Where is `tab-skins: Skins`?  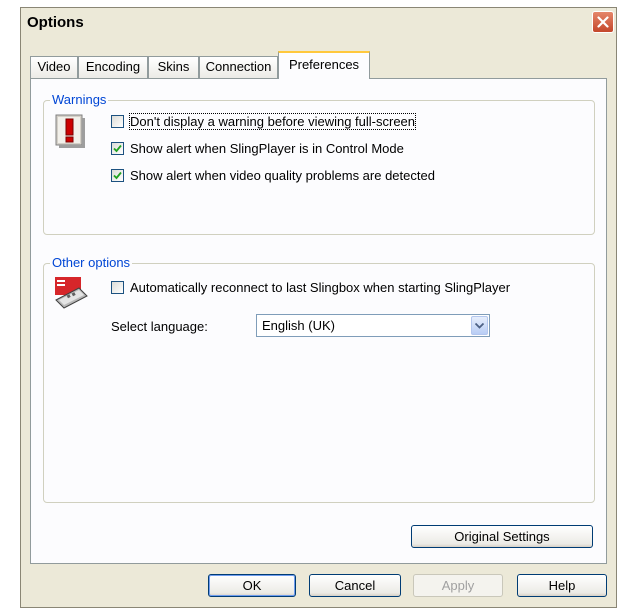 tab-skins: Skins is located at coordinates (173, 67).